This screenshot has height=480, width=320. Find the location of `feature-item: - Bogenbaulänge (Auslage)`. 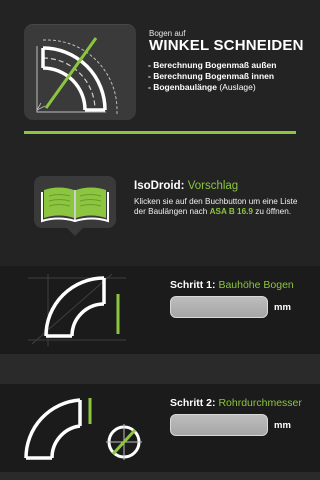

feature-item: - Bogenbaulänge (Auslage) is located at coordinates (202, 87).